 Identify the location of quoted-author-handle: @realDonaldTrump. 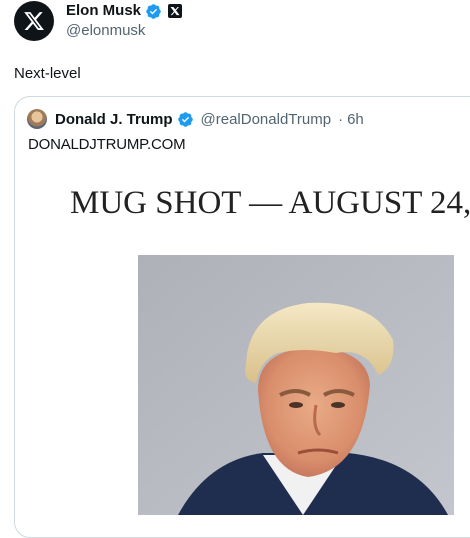
(266, 119).